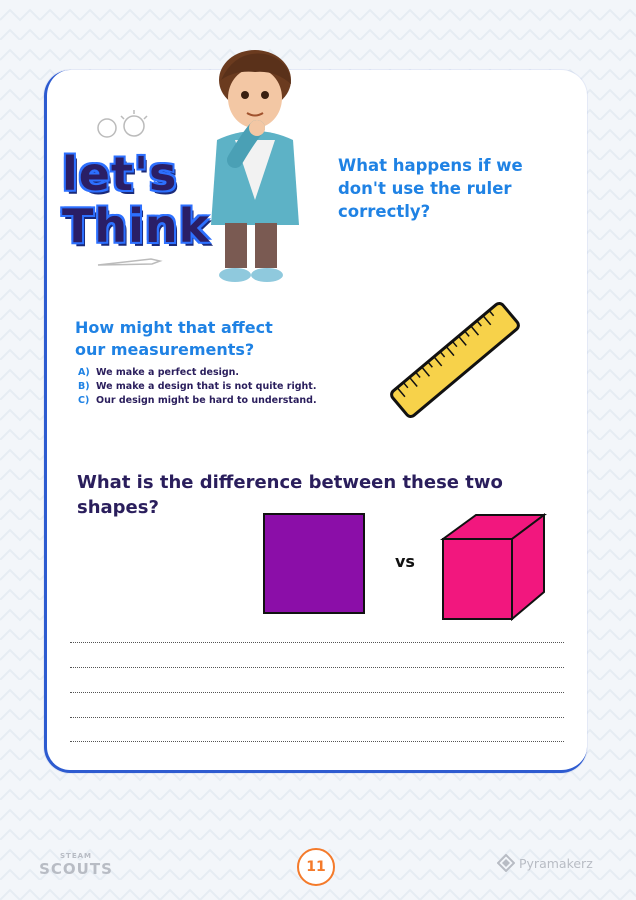  Describe the element at coordinates (168, 372) in the screenshot. I see `option-a-text: We make a perfect design.` at that location.